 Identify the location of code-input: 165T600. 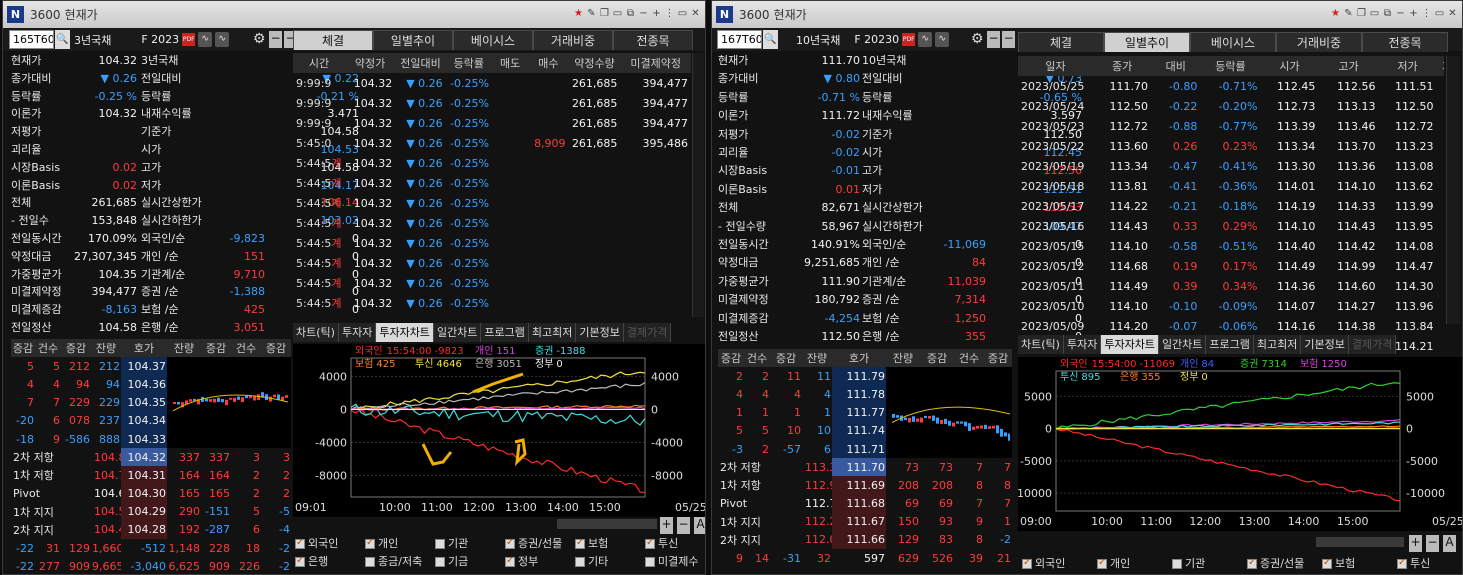
(31, 39).